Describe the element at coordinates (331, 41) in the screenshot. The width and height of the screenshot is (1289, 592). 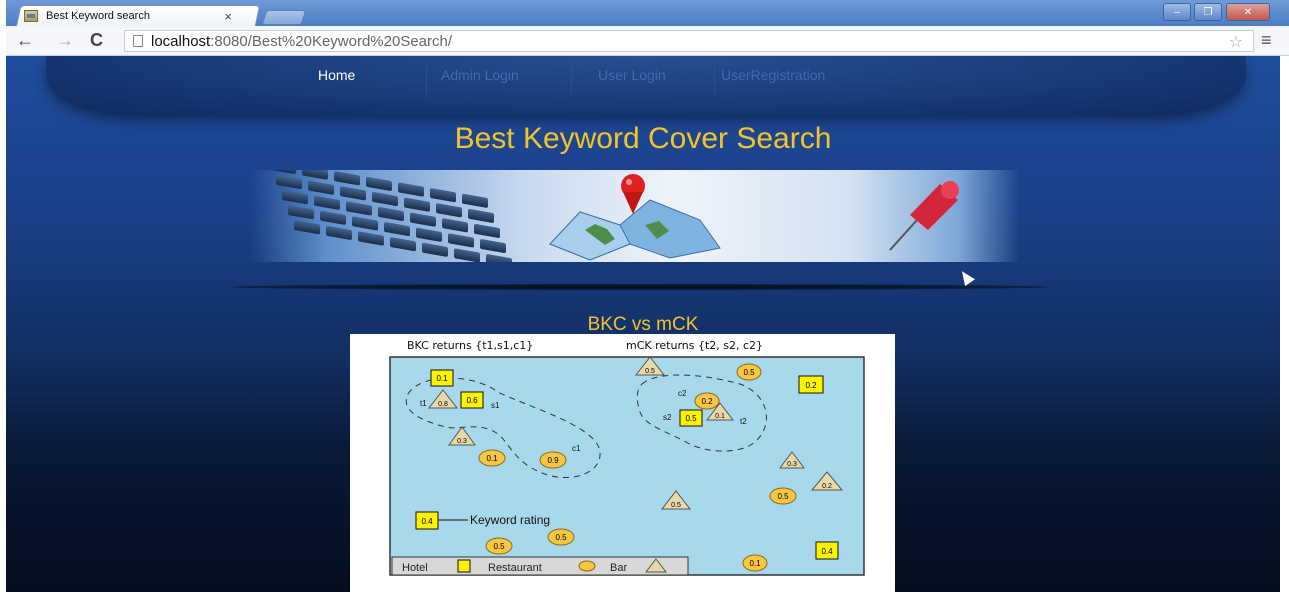
I see `url-path: :8080/Best%20Keyword%20Search/` at that location.